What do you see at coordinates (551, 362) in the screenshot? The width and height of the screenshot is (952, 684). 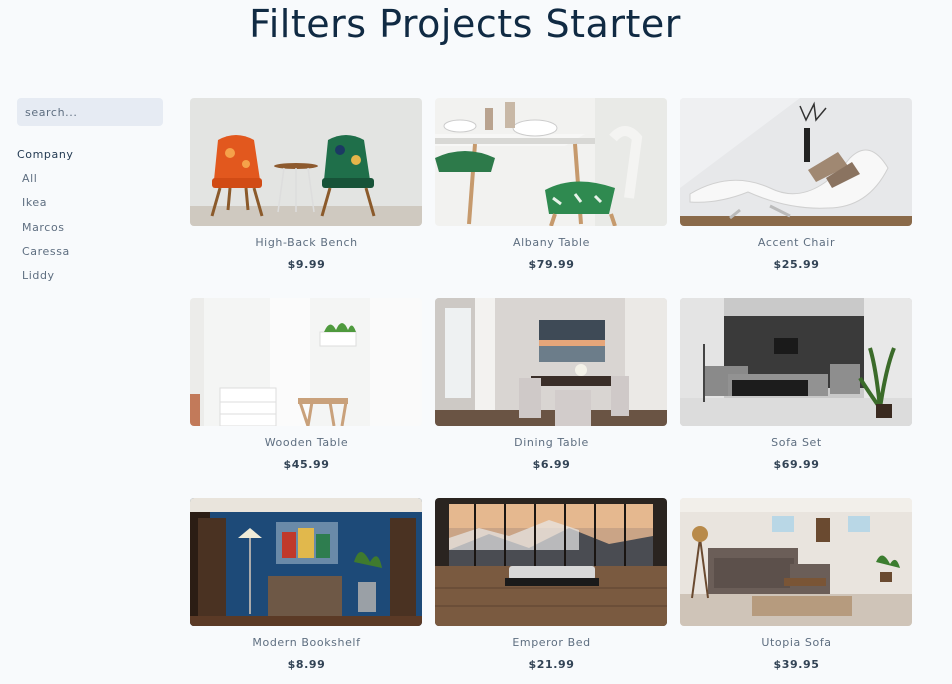 I see `dining-room-photo` at bounding box center [551, 362].